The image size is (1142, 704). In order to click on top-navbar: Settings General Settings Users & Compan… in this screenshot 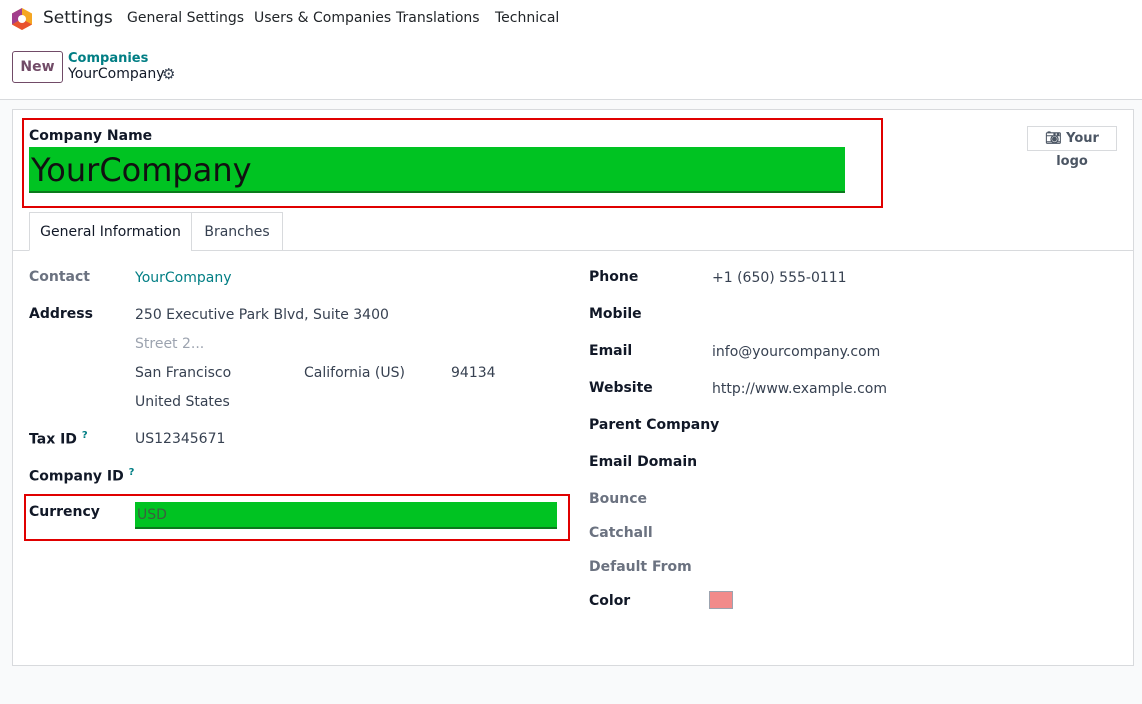, I will do `click(571, 19)`.